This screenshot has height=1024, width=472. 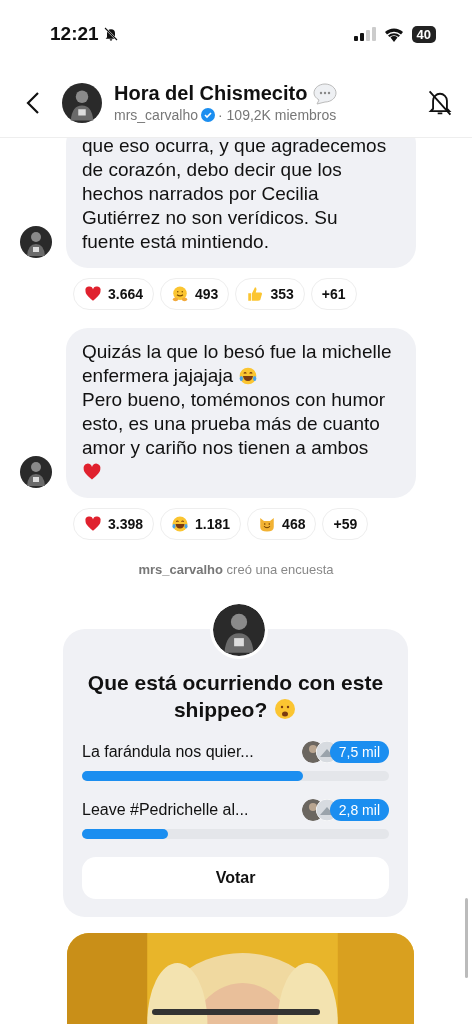 I want to click on reaction-chip: 1.181, so click(x=201, y=524).